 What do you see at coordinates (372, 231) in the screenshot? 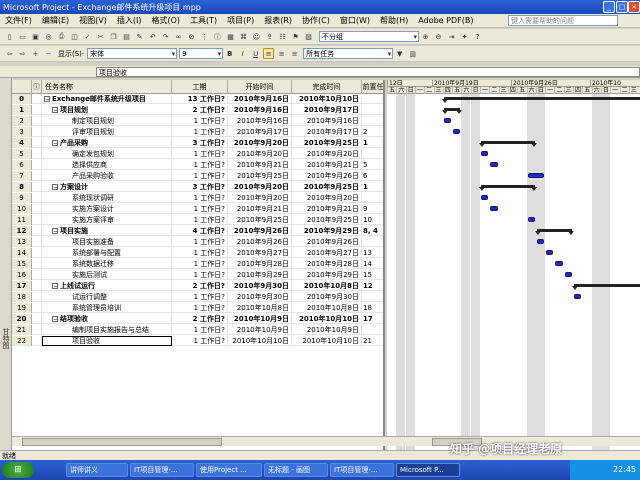
I see `task-predecessors: 8, 4` at bounding box center [372, 231].